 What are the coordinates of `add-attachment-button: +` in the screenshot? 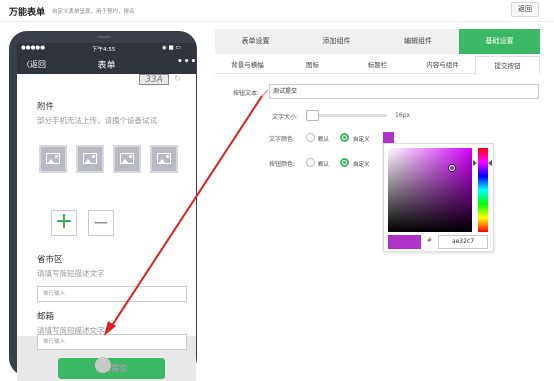 It's located at (64, 223).